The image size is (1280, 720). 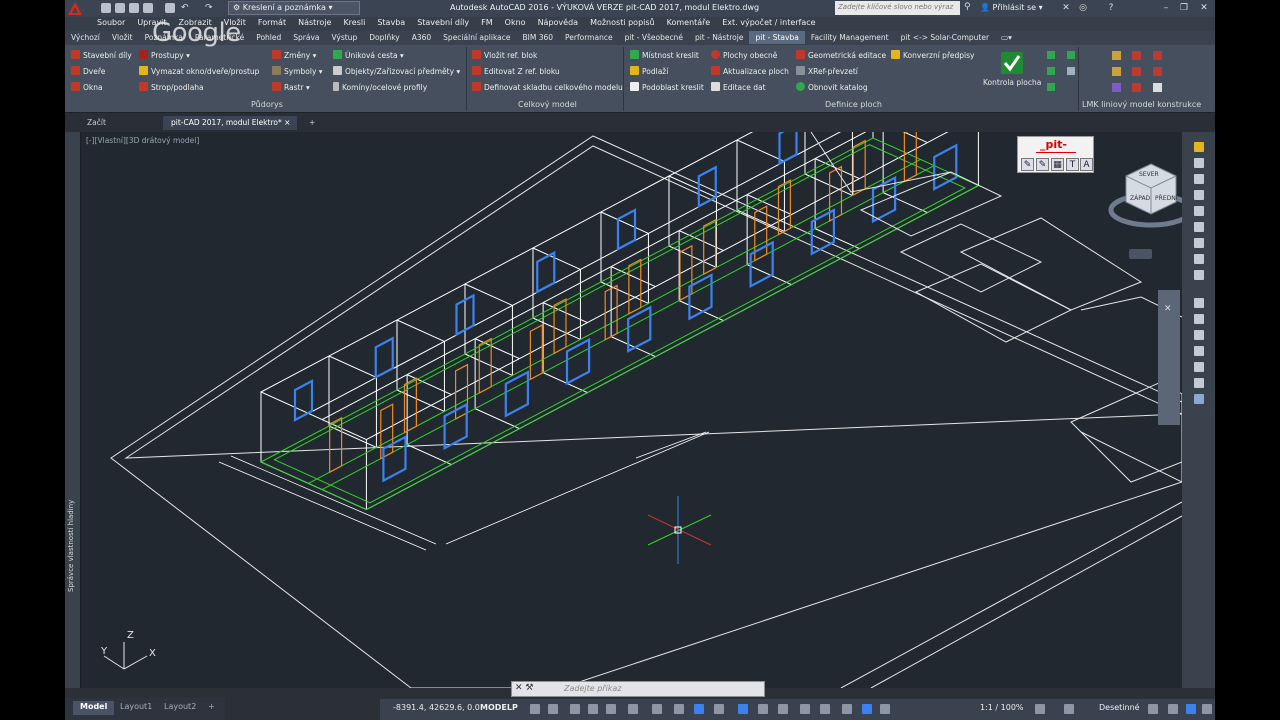 What do you see at coordinates (1207, 709) in the screenshot?
I see `customize-icon` at bounding box center [1207, 709].